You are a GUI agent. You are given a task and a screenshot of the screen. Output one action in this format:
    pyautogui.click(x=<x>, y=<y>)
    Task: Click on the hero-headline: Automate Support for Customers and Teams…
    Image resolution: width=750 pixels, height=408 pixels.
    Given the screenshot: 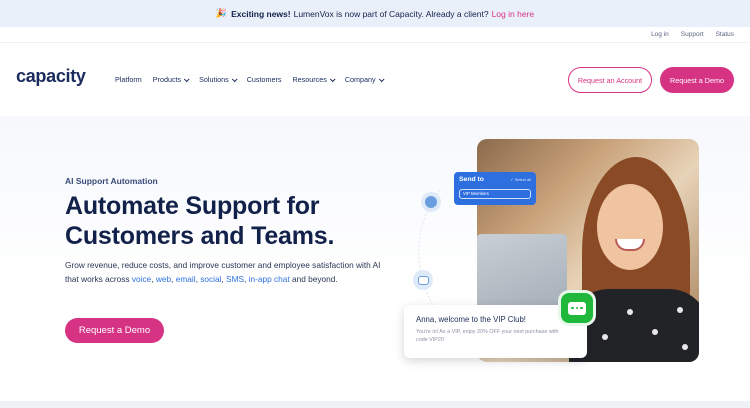 What is the action you would take?
    pyautogui.click(x=199, y=221)
    